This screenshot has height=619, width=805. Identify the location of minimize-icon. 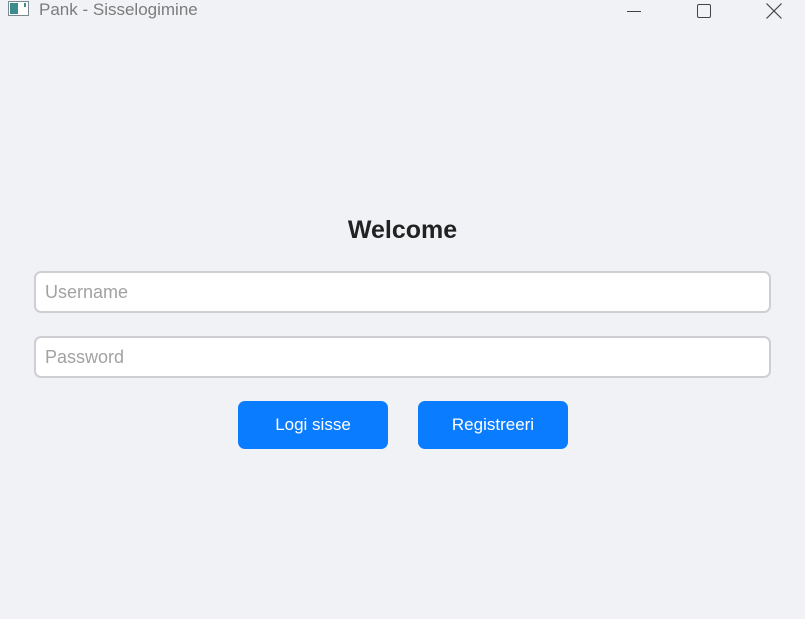
(634, 11).